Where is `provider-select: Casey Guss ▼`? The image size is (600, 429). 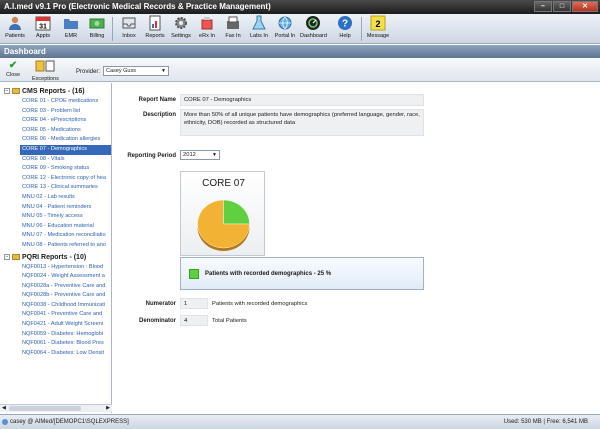 provider-select: Casey Guss ▼ is located at coordinates (136, 71).